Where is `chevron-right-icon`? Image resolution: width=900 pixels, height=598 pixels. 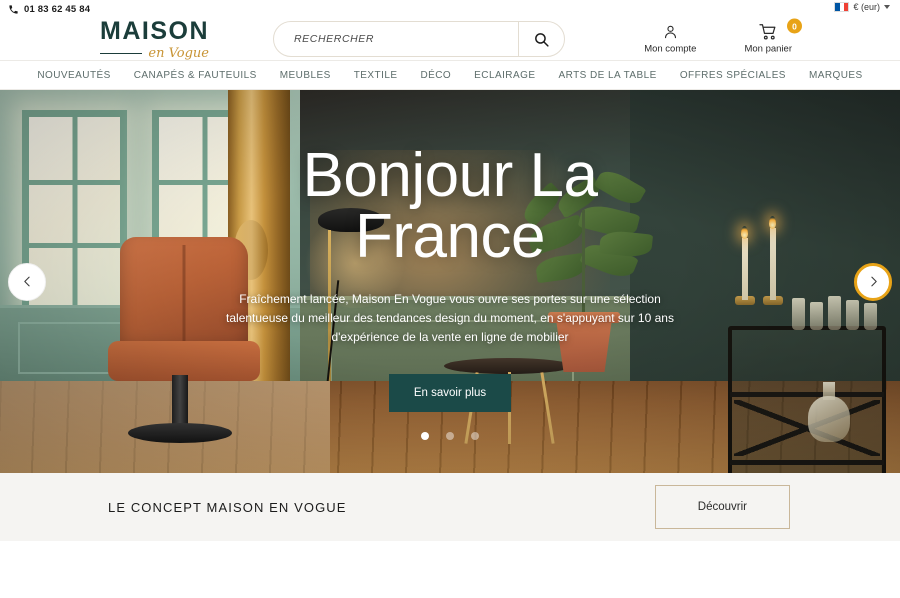 chevron-right-icon is located at coordinates (873, 281).